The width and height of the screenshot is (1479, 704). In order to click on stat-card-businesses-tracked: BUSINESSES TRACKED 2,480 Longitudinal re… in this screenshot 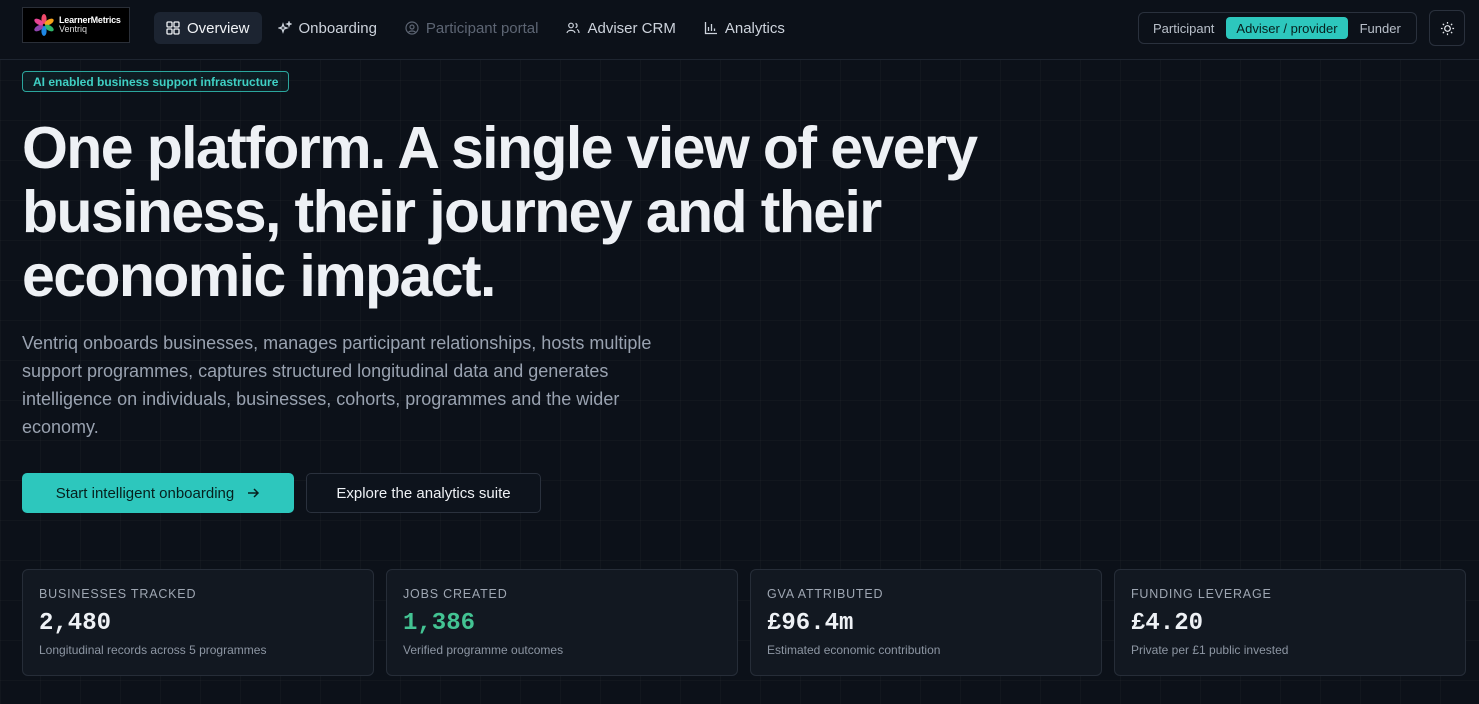, I will do `click(198, 622)`.